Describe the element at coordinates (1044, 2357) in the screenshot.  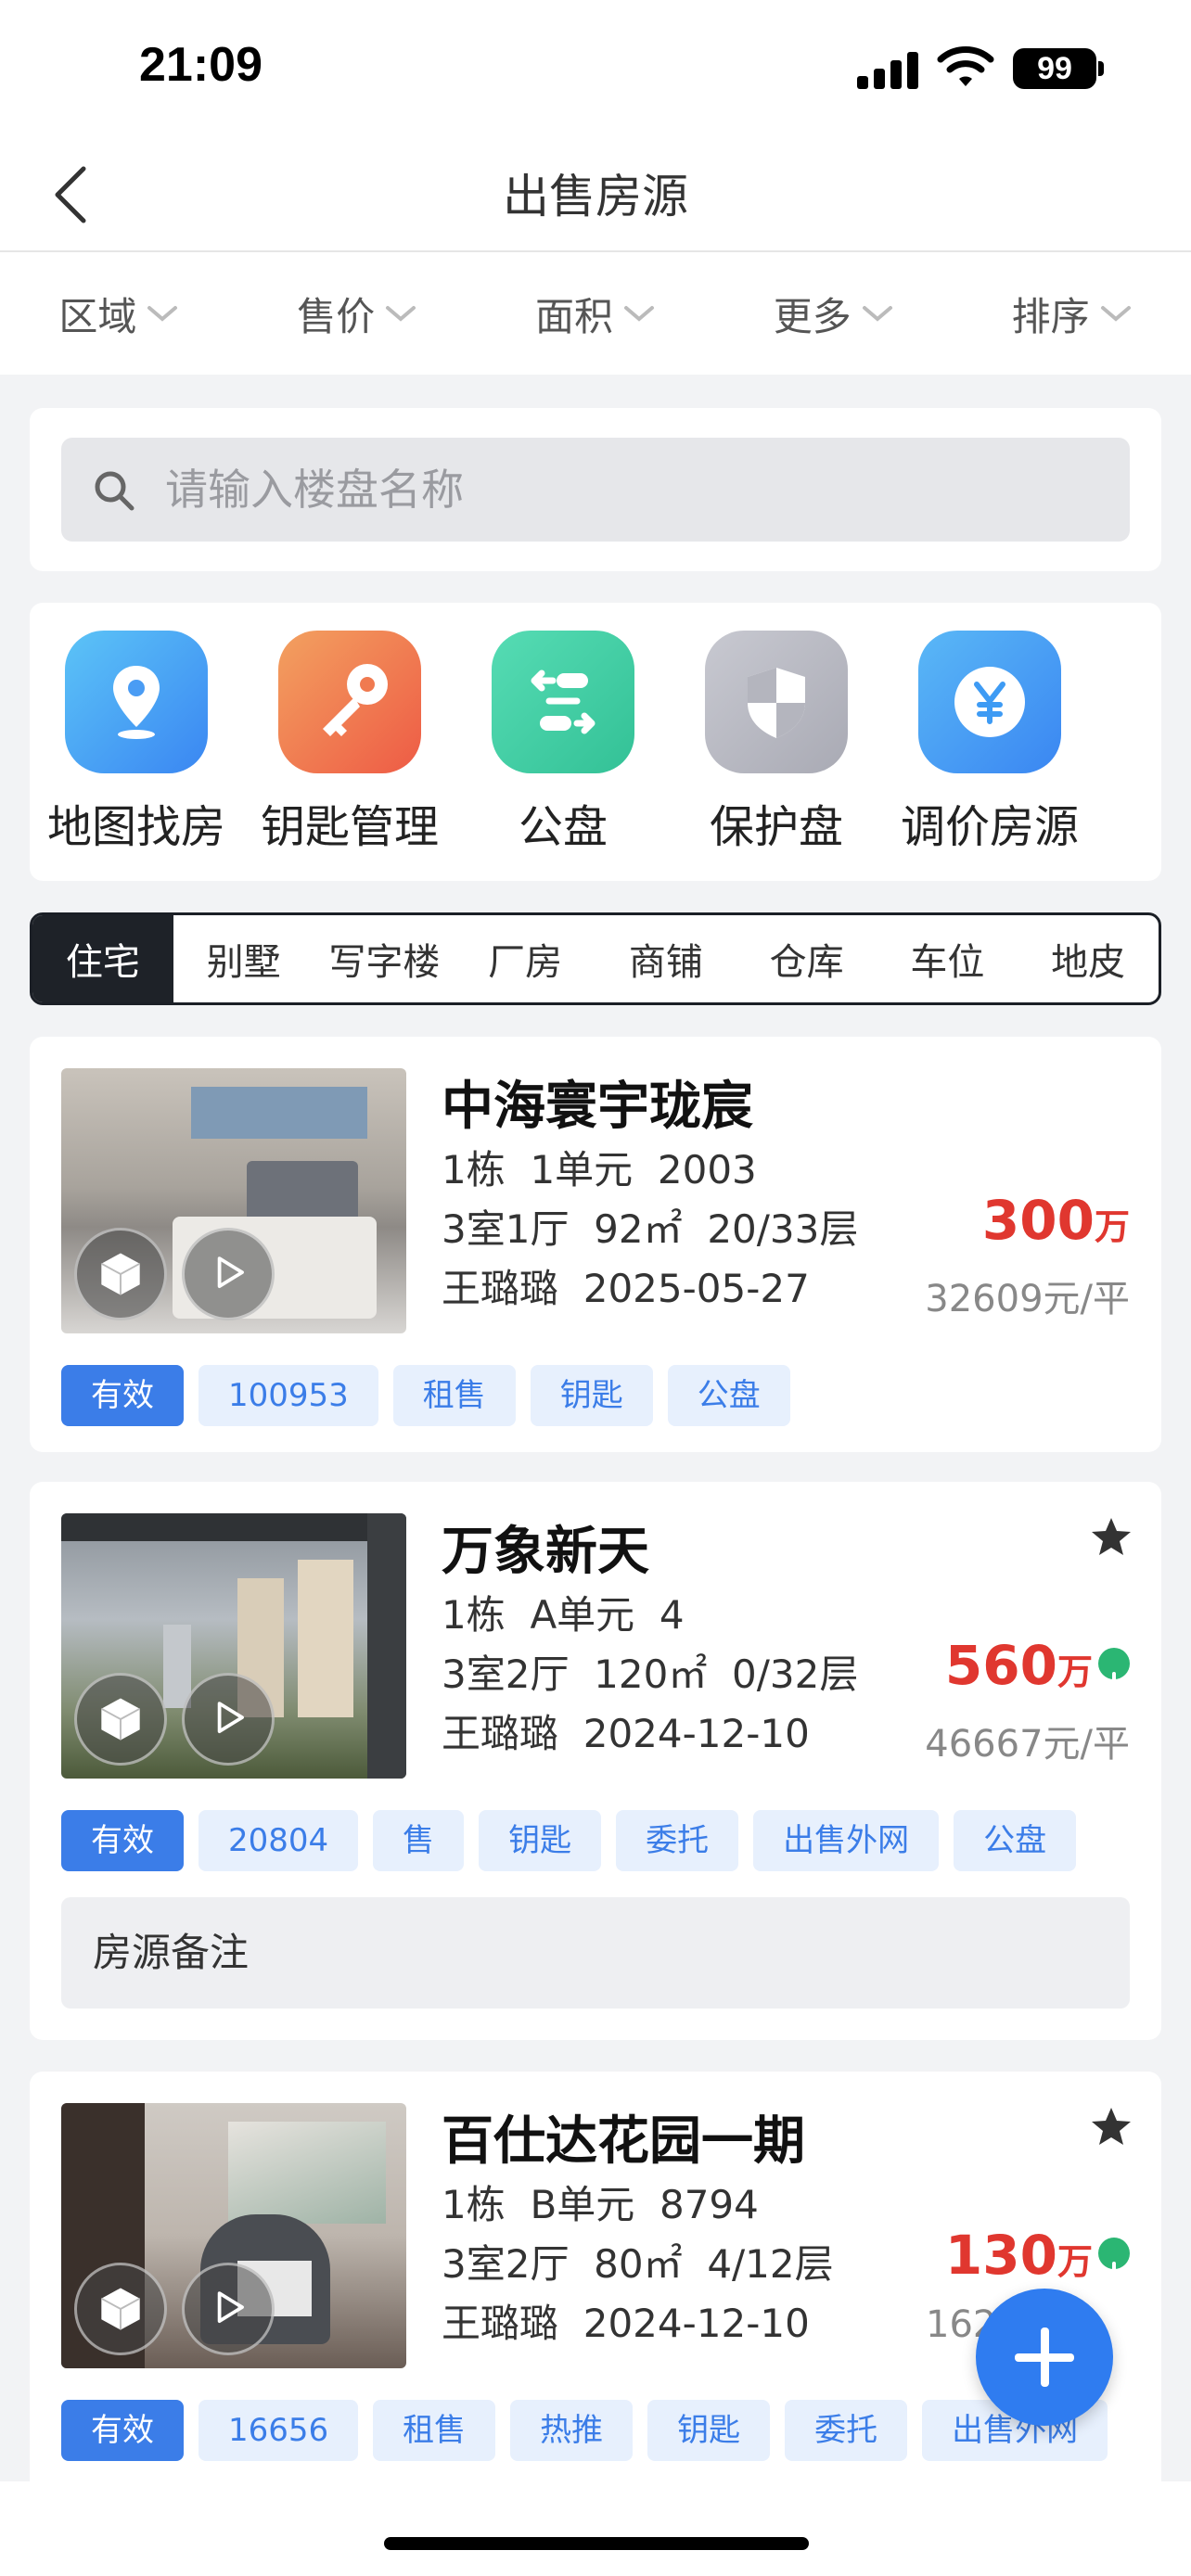
I see `add-listing-button` at that location.